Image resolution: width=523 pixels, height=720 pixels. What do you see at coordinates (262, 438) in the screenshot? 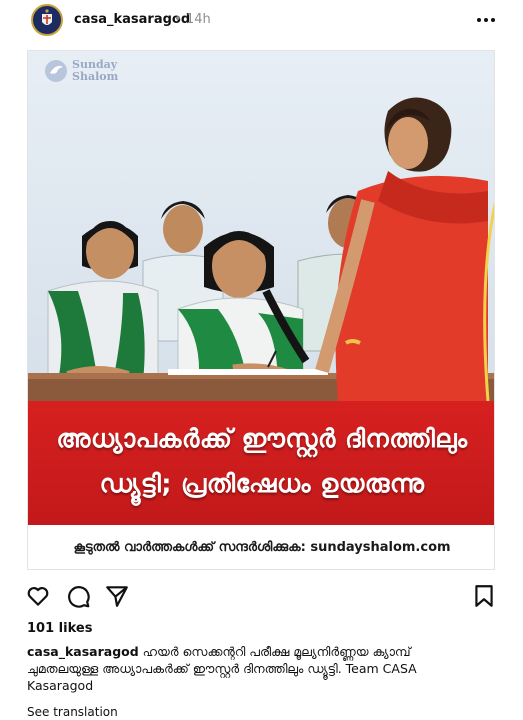
I see `headline-line-1: അധ്യാപകർക്ക് ഈസ്റ്റർ ദിനത്തിലും` at bounding box center [262, 438].